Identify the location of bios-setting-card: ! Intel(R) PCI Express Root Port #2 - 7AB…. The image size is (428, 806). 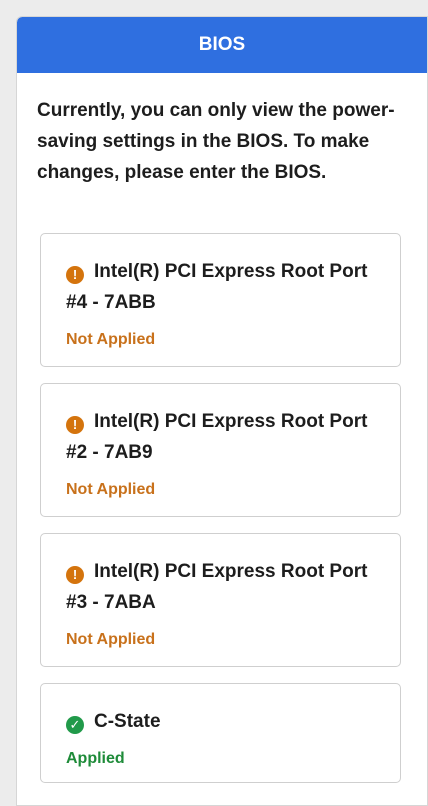
(220, 450).